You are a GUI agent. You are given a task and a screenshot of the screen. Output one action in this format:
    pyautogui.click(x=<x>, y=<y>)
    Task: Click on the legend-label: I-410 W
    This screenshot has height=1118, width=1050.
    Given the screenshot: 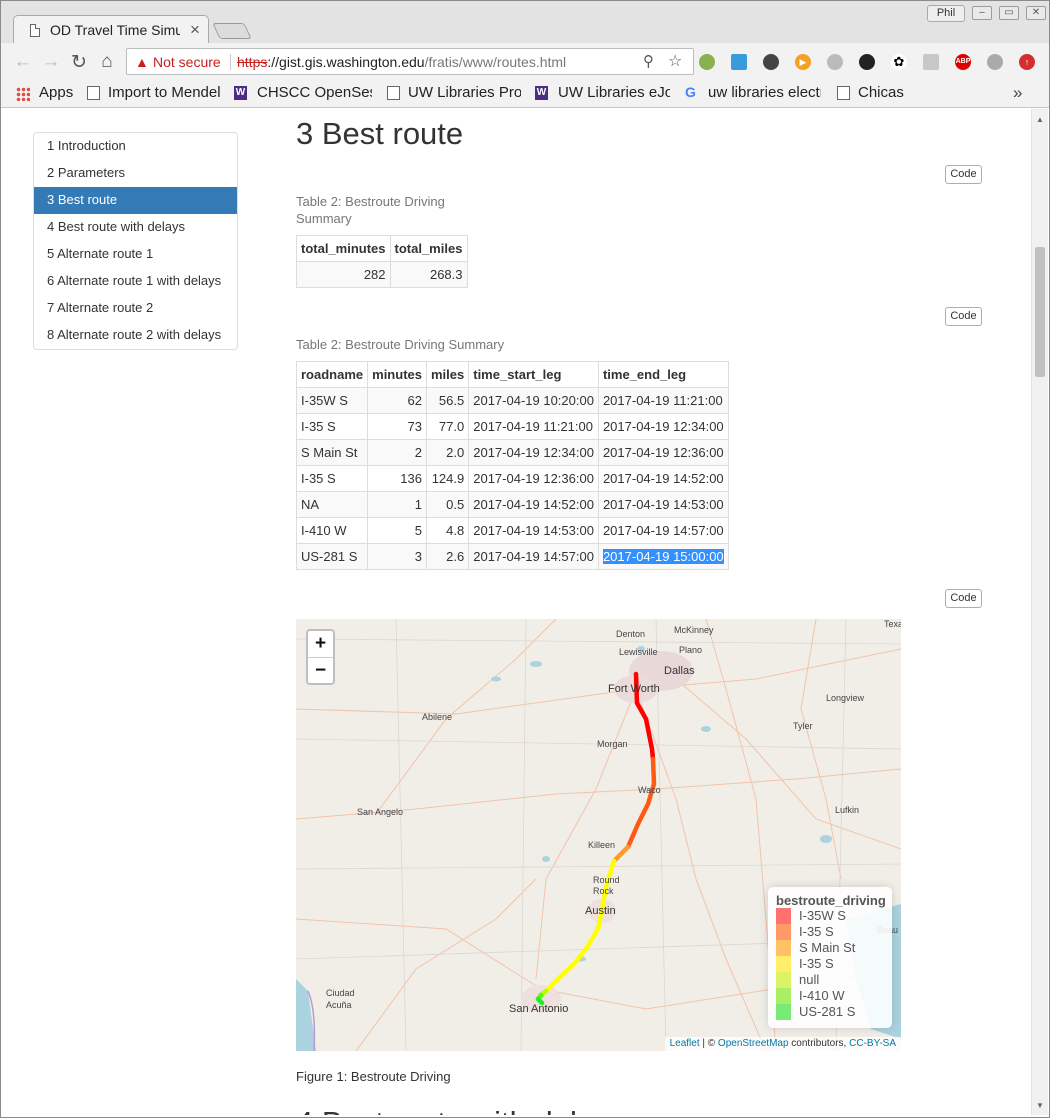 What is the action you would take?
    pyautogui.click(x=822, y=995)
    